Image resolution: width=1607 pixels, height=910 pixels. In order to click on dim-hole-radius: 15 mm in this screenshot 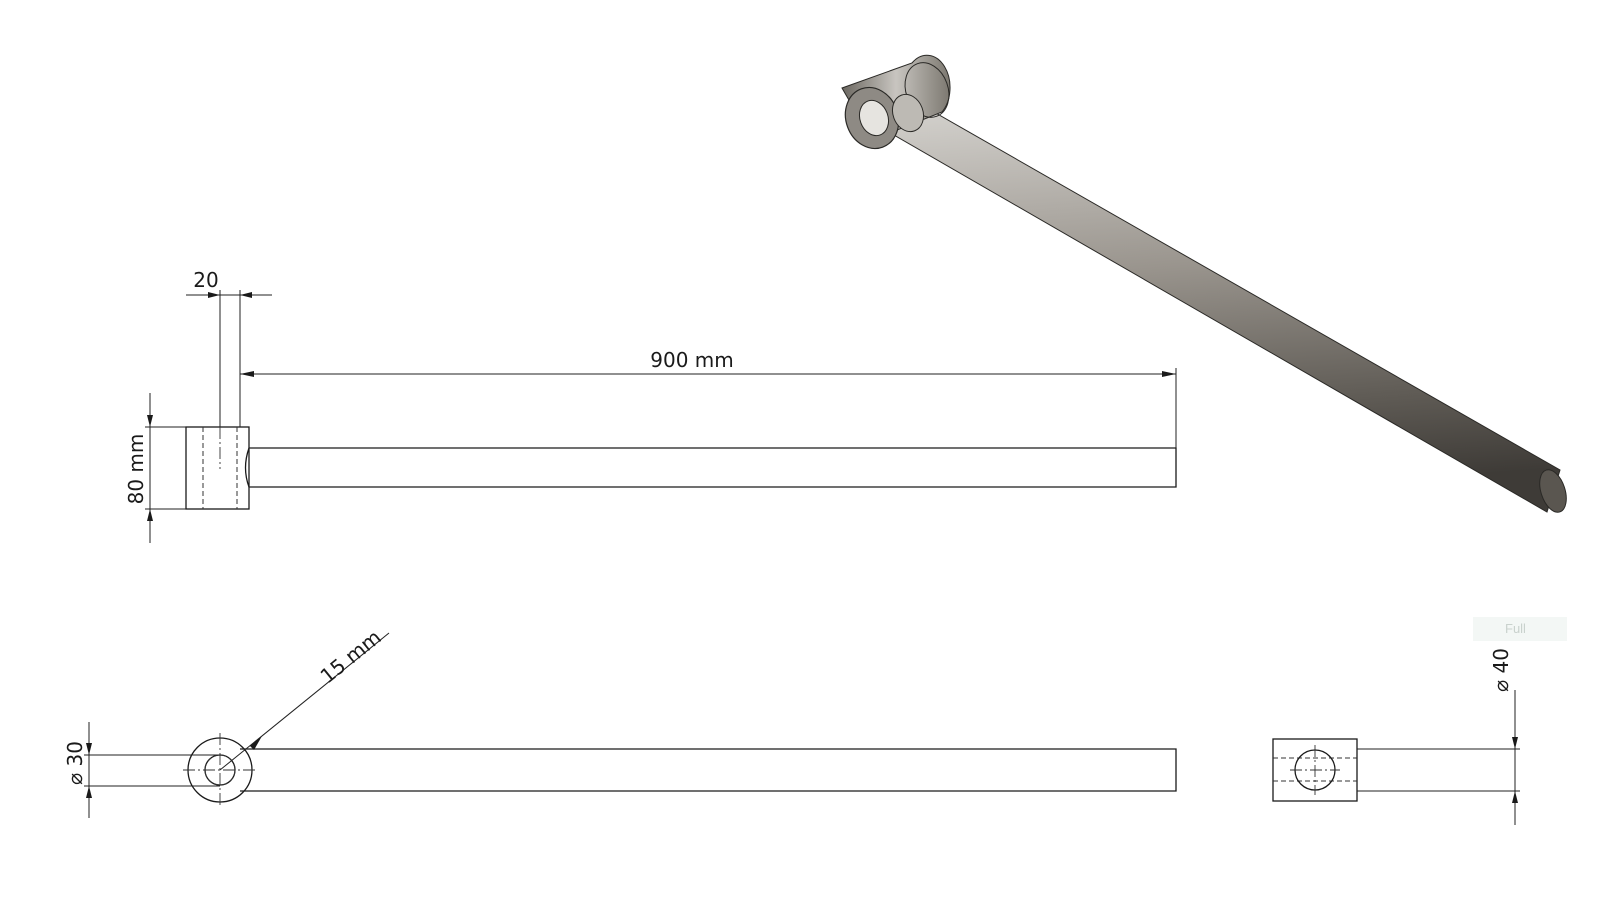, I will do `click(304, 698)`.